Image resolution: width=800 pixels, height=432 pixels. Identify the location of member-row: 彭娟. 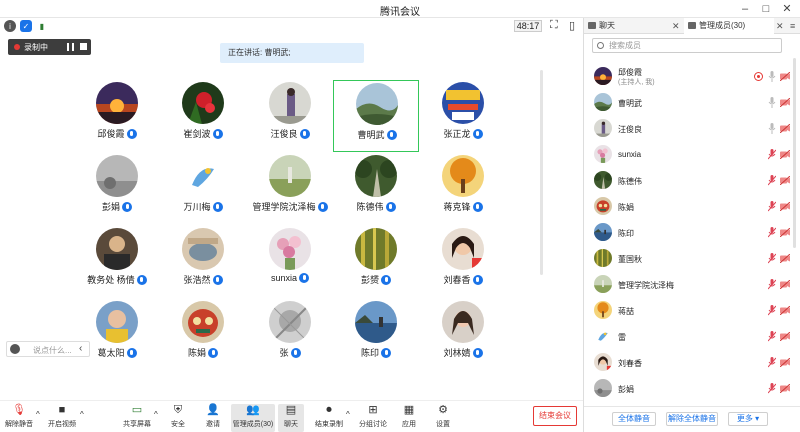
(689, 389).